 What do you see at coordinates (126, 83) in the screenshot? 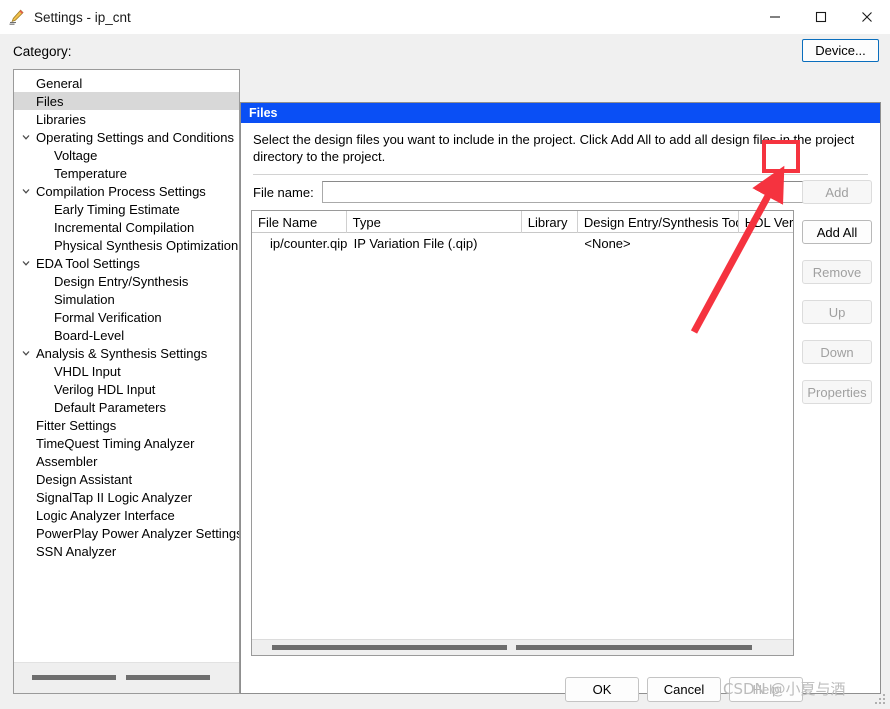
I see `sidebar-item-general: General` at bounding box center [126, 83].